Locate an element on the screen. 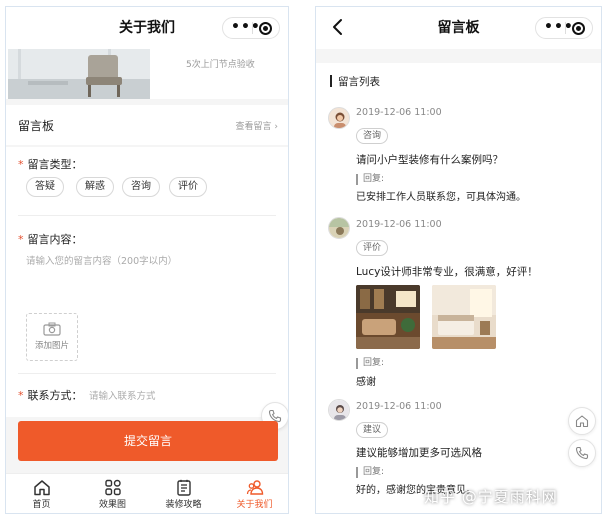 The width and height of the screenshot is (607, 522). banner: 5次上门节点验收 is located at coordinates (147, 74).